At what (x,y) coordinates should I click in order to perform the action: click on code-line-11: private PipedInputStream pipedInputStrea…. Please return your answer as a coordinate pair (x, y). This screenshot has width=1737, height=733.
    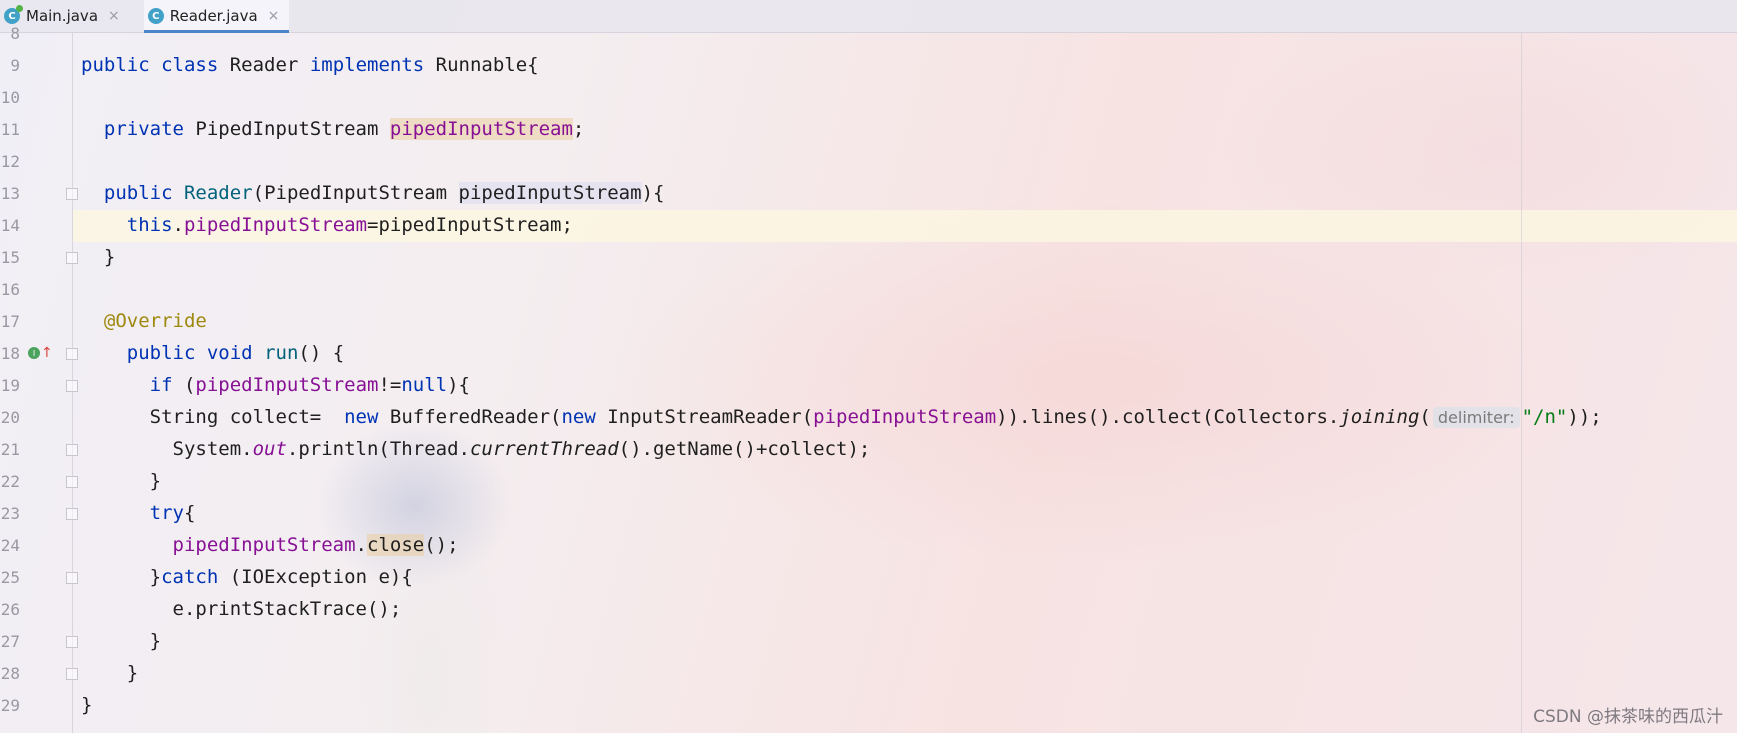
    Looking at the image, I should click on (909, 129).